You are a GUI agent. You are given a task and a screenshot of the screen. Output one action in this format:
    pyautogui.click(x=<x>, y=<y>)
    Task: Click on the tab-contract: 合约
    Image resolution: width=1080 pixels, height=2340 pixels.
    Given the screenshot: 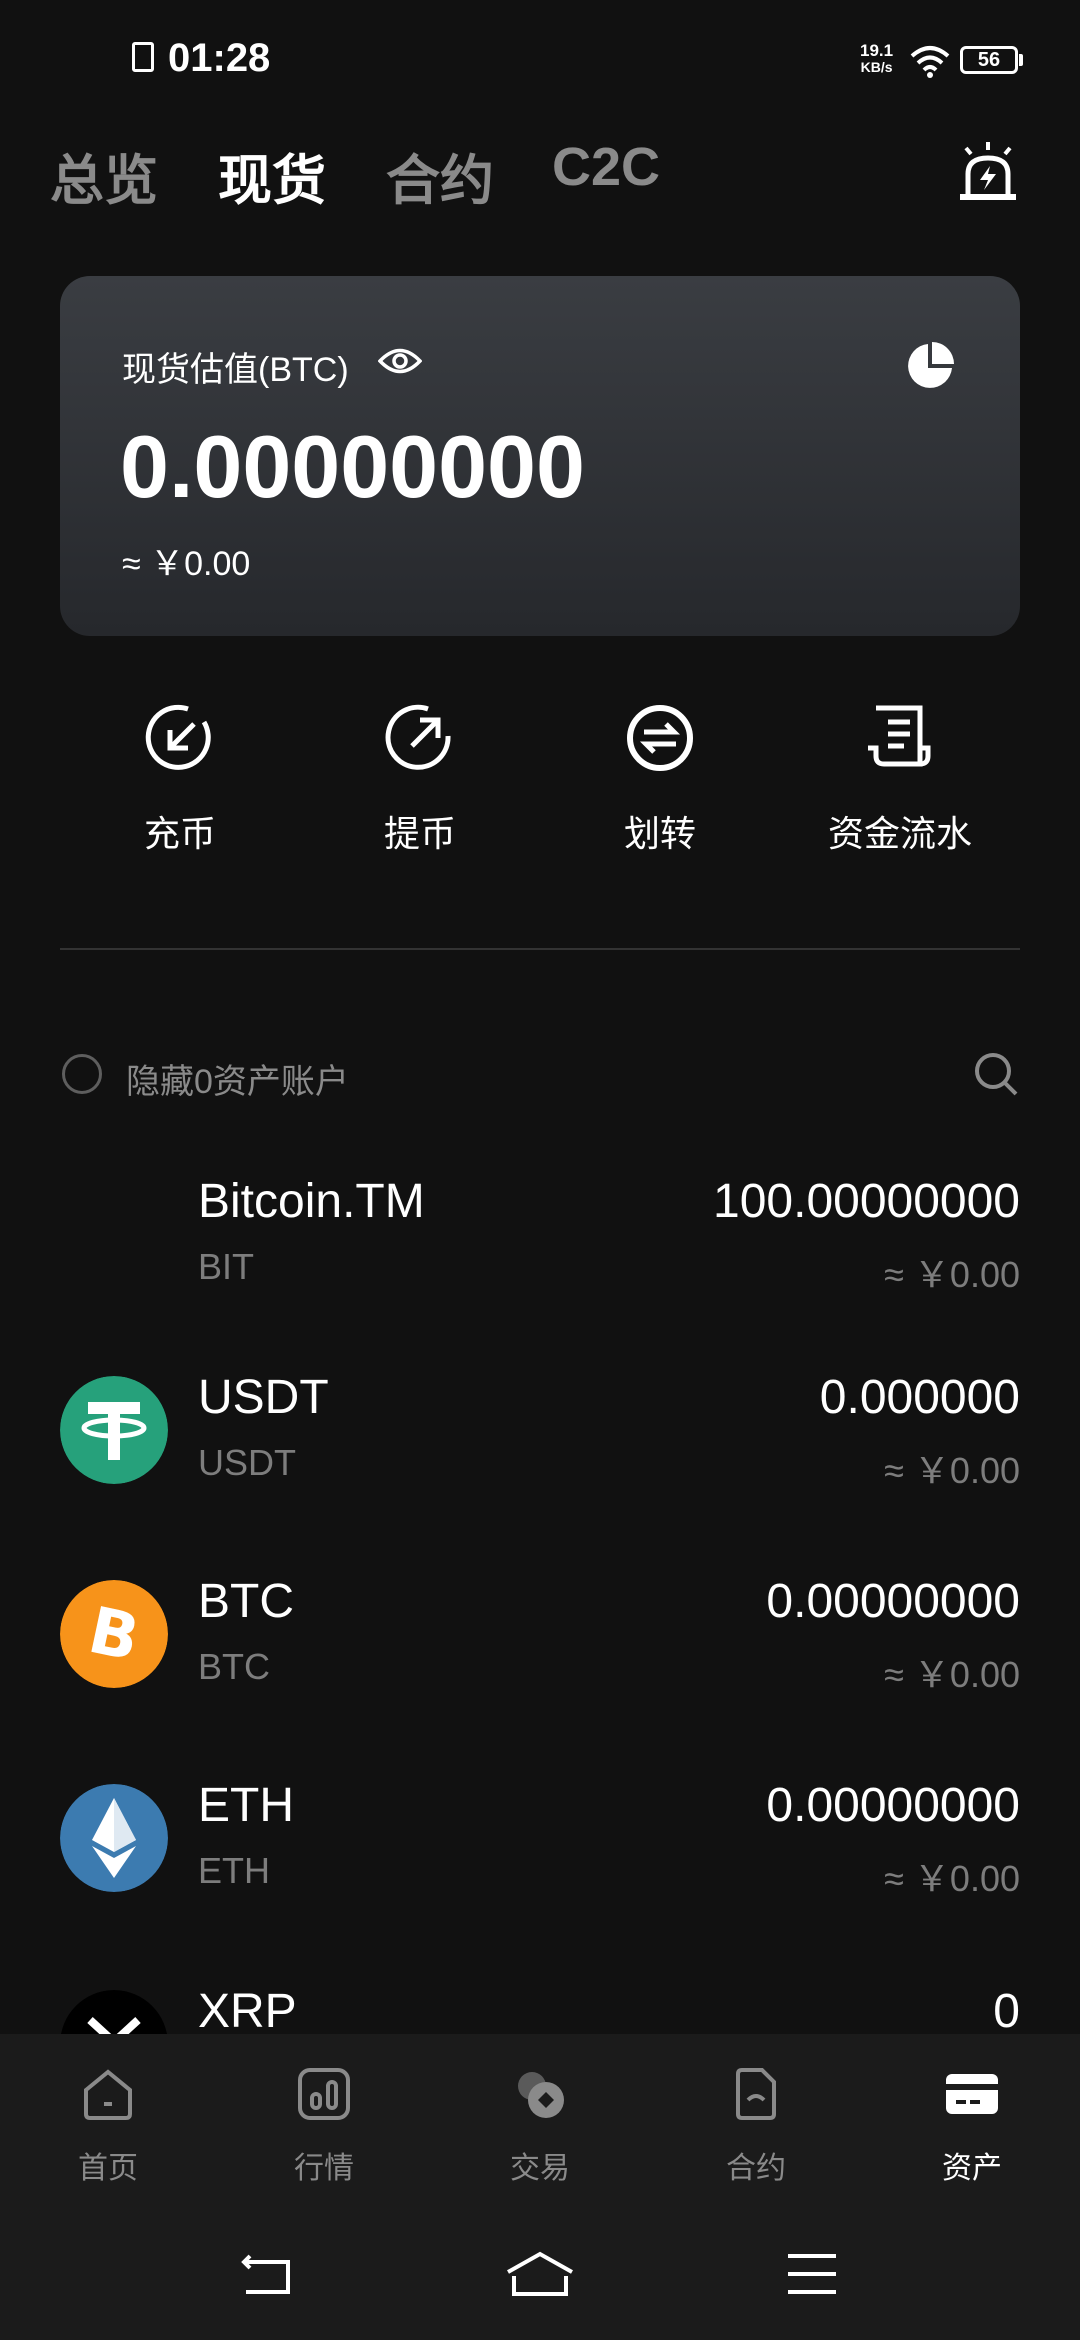 What is the action you would take?
    pyautogui.click(x=440, y=175)
    